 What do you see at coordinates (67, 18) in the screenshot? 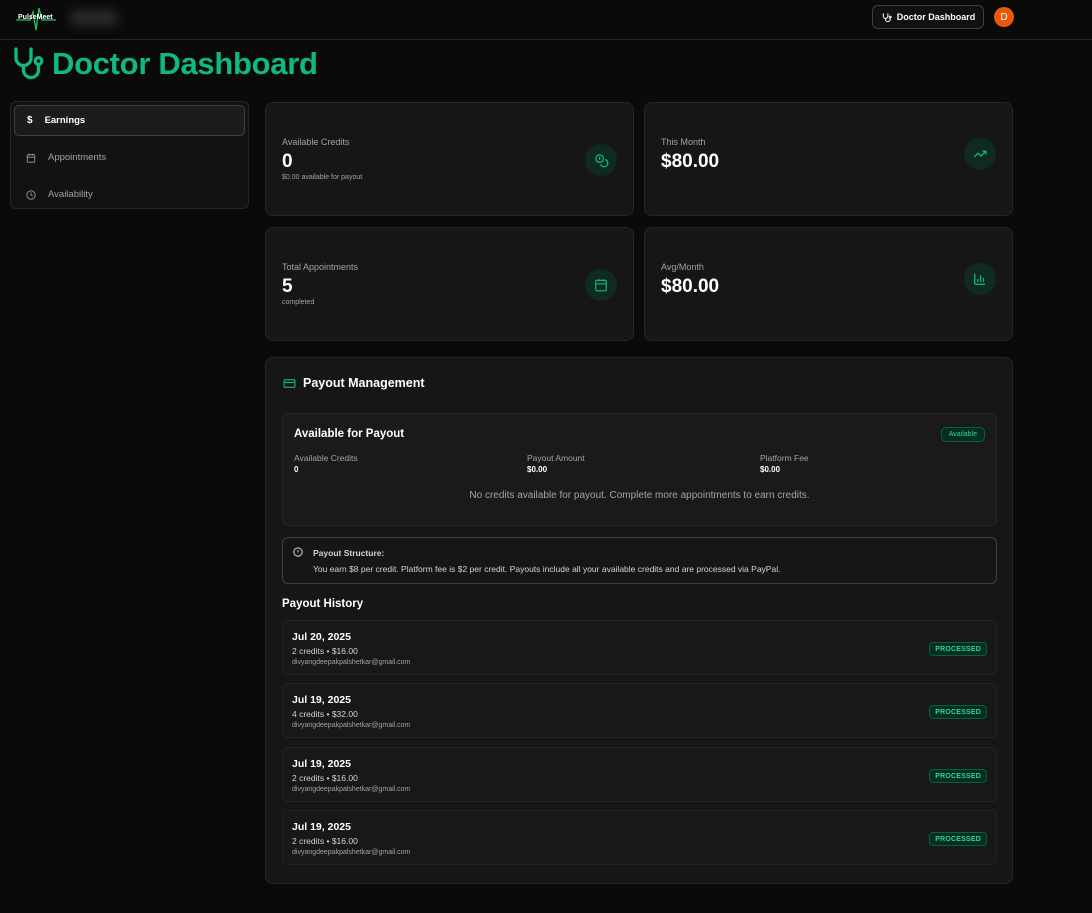
I see `brand-logo: PulseMeet` at bounding box center [67, 18].